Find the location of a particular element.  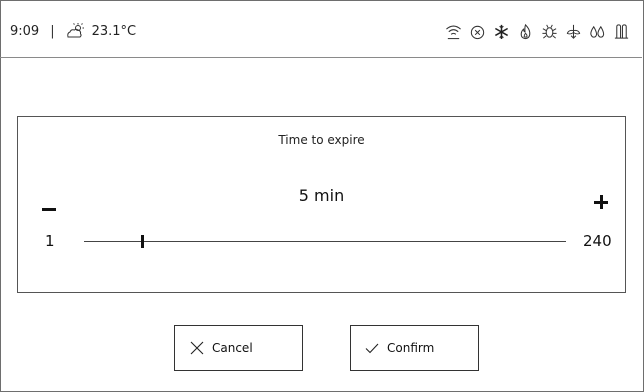

increase-button is located at coordinates (601, 202).